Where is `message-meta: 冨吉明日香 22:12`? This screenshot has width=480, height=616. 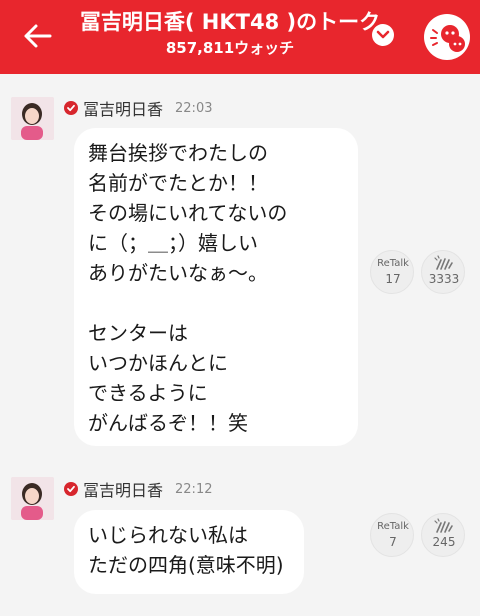
message-meta: 冨吉明日香 22:12 is located at coordinates (138, 489).